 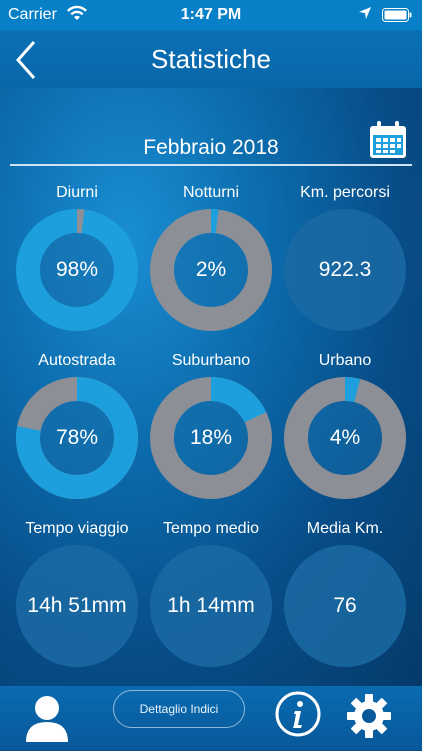 What do you see at coordinates (345, 528) in the screenshot?
I see `stat-label: Media Km.` at bounding box center [345, 528].